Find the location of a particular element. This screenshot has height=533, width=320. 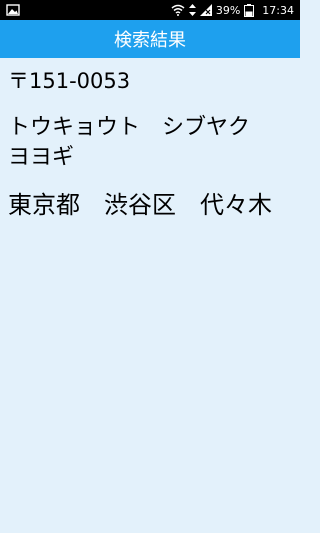

clock-time: 17:34 is located at coordinates (278, 10).